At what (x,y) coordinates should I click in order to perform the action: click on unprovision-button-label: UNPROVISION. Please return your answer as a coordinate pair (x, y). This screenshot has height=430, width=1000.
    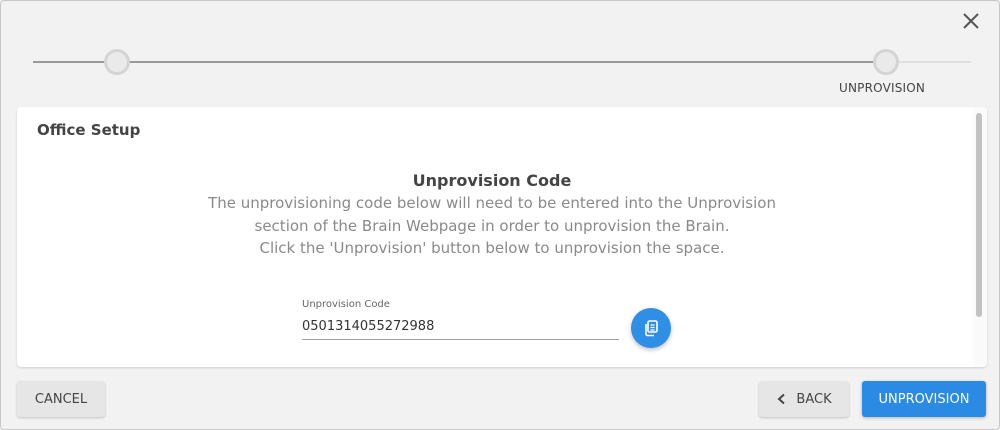
    Looking at the image, I should click on (924, 399).